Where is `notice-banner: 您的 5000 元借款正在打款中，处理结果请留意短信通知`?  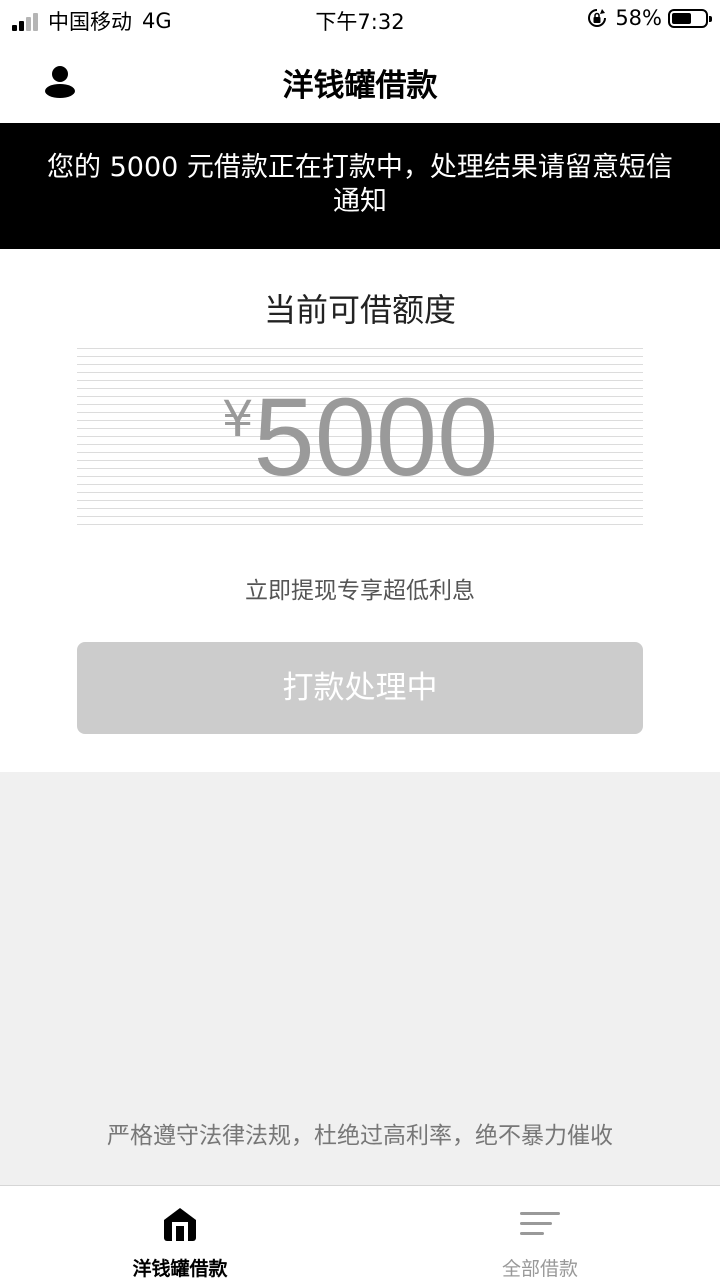
notice-banner: 您的 5000 元借款正在打款中，处理结果请留意短信通知 is located at coordinates (360, 186).